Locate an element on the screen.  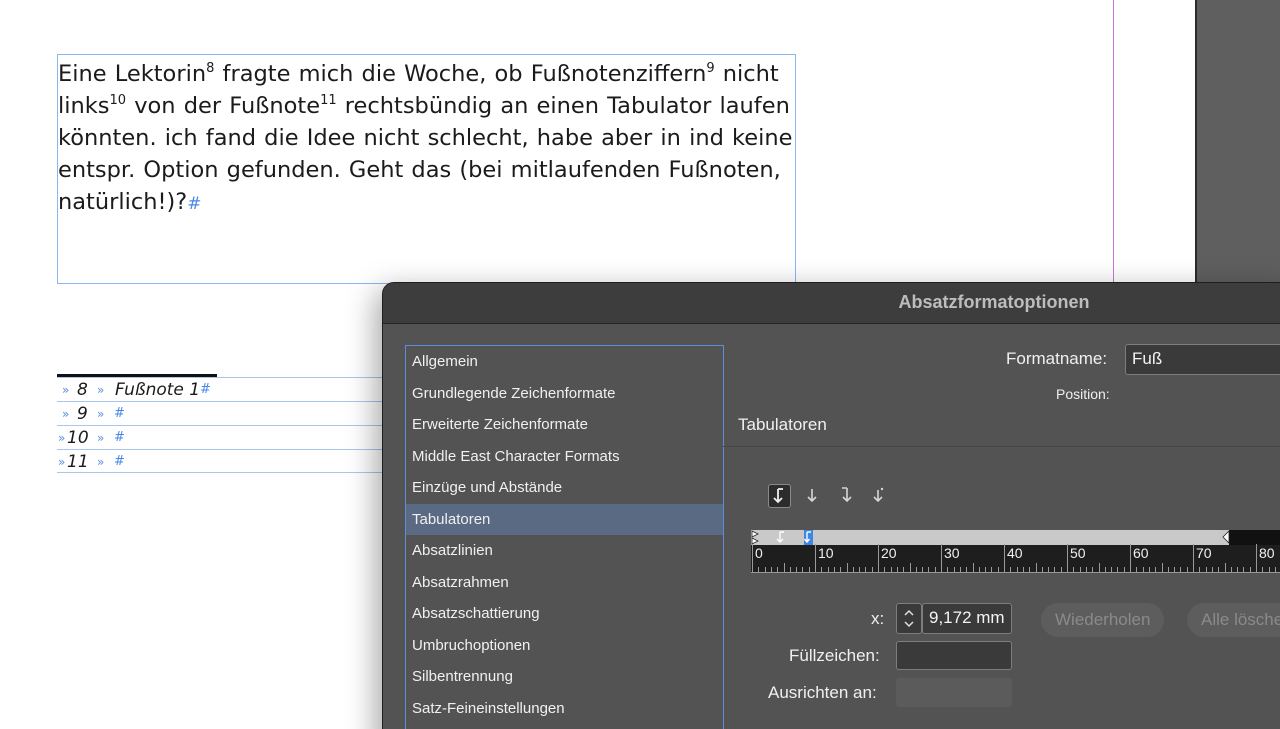
center-justified-tab-button is located at coordinates (812, 496).